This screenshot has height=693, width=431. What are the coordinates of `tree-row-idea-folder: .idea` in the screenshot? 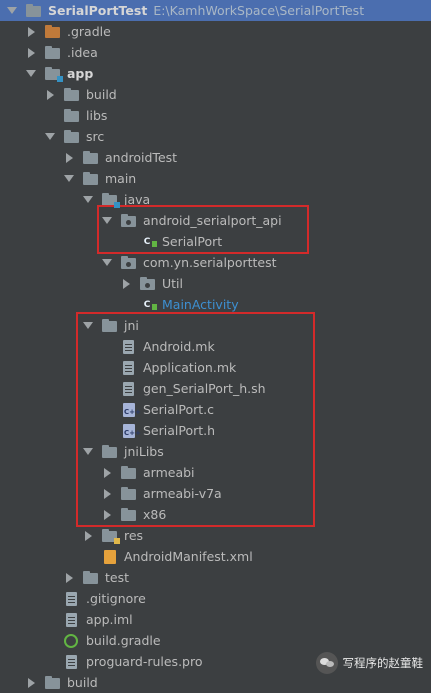 It's located at (215, 52).